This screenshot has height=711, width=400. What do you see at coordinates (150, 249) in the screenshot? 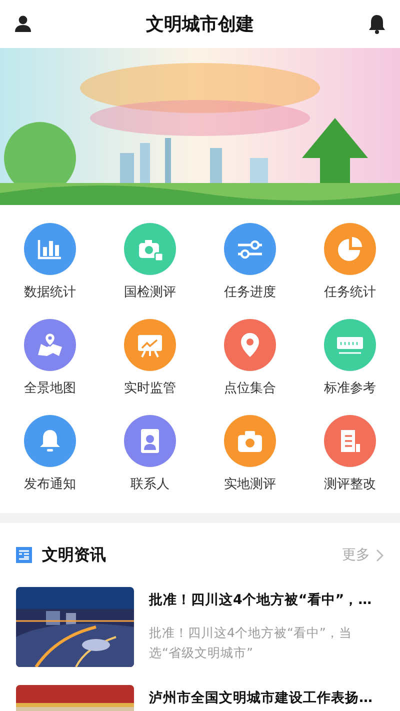
I see `camera-doc-icon` at bounding box center [150, 249].